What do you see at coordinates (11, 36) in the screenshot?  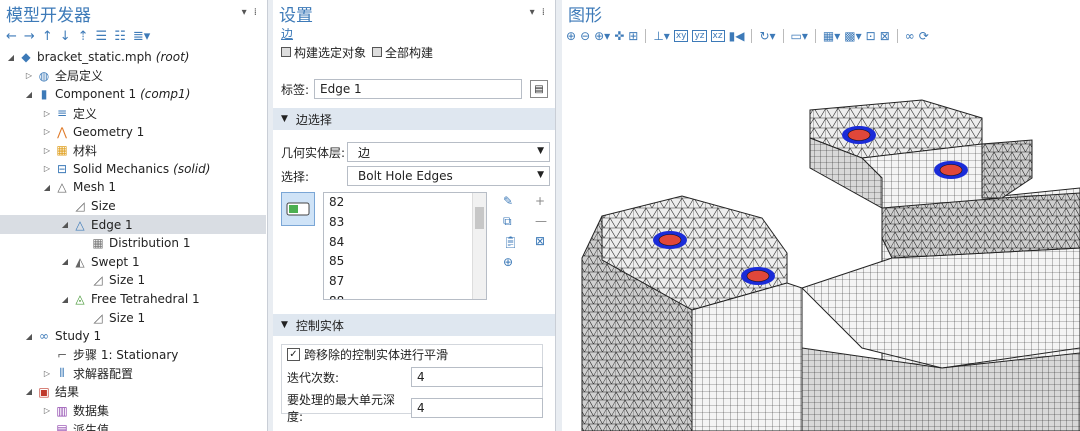 I see `arrow-left-icon: ←` at bounding box center [11, 36].